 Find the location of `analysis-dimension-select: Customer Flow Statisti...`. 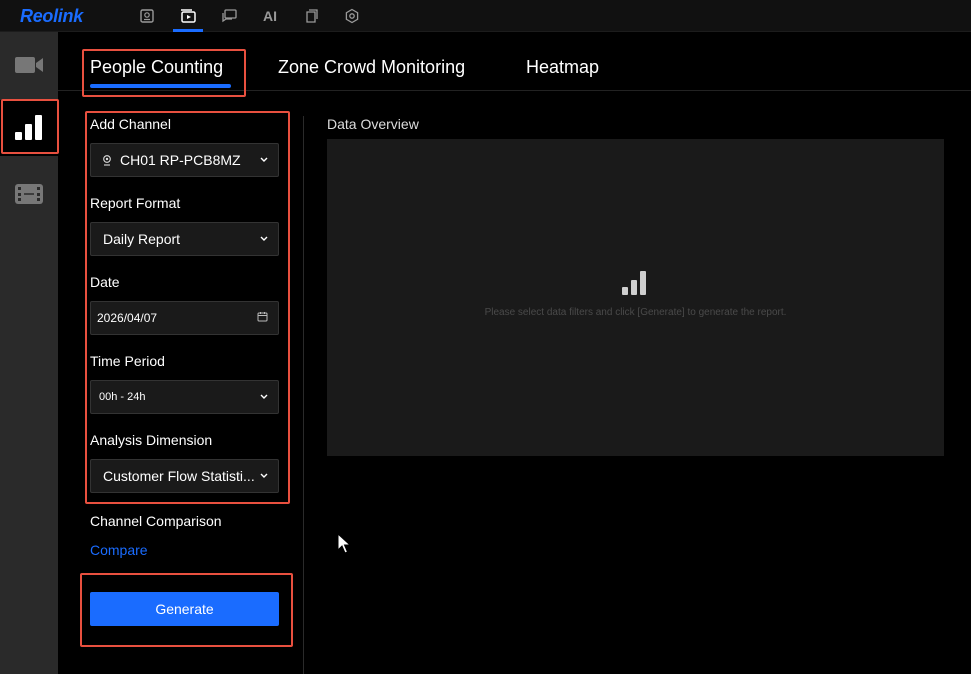

analysis-dimension-select: Customer Flow Statisti... is located at coordinates (184, 476).